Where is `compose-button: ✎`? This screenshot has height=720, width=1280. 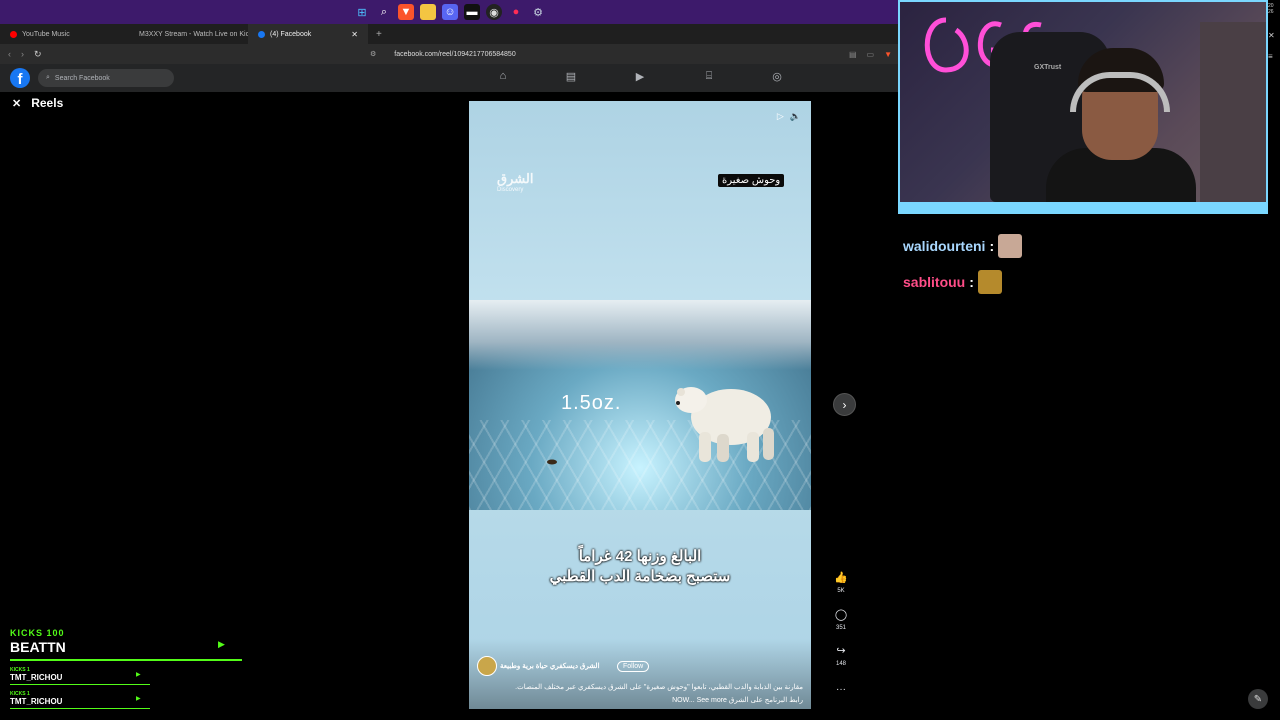 compose-button: ✎ is located at coordinates (1258, 699).